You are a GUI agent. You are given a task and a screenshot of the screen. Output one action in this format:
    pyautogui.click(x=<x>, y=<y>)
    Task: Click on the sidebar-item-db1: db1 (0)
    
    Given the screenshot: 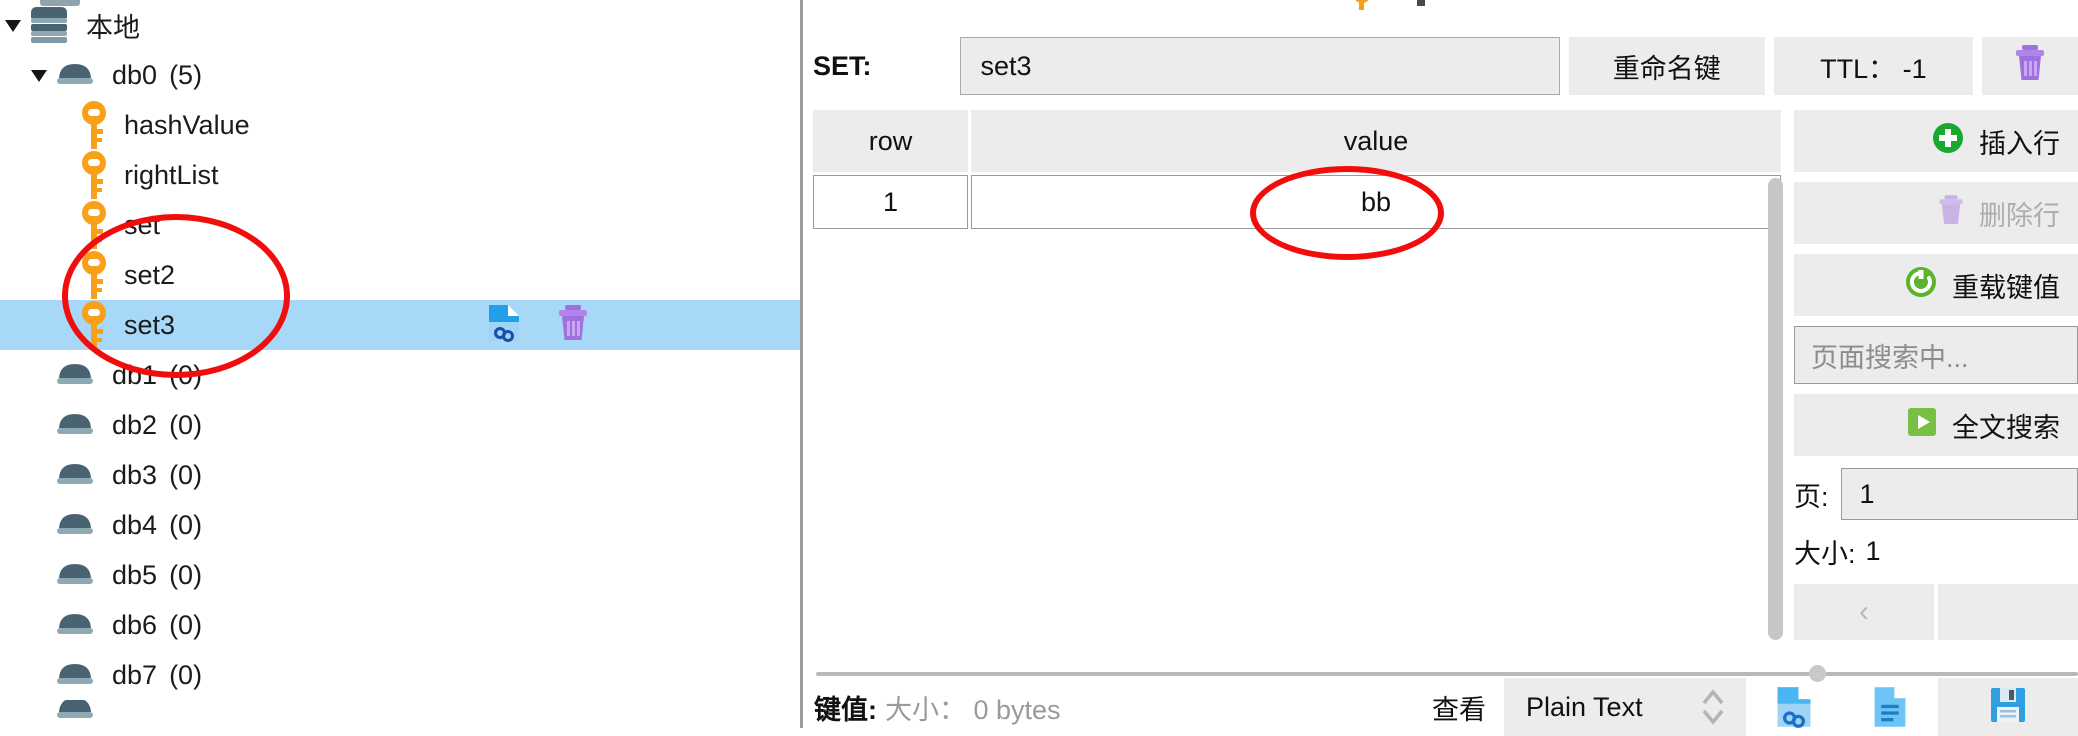 What is the action you would take?
    pyautogui.click(x=400, y=375)
    